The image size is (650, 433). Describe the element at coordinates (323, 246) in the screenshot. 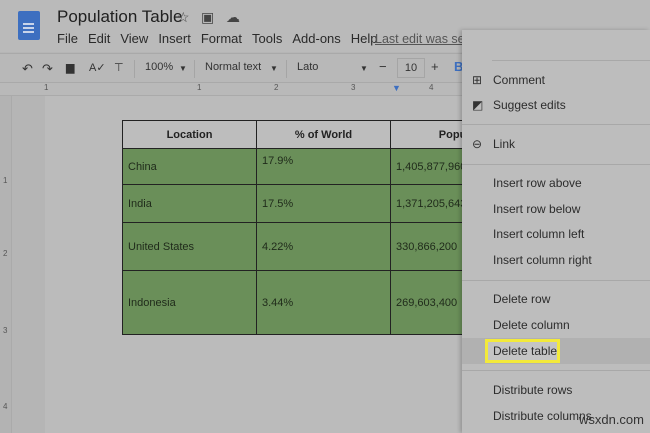

I see `table-cell: 4.22%` at that location.